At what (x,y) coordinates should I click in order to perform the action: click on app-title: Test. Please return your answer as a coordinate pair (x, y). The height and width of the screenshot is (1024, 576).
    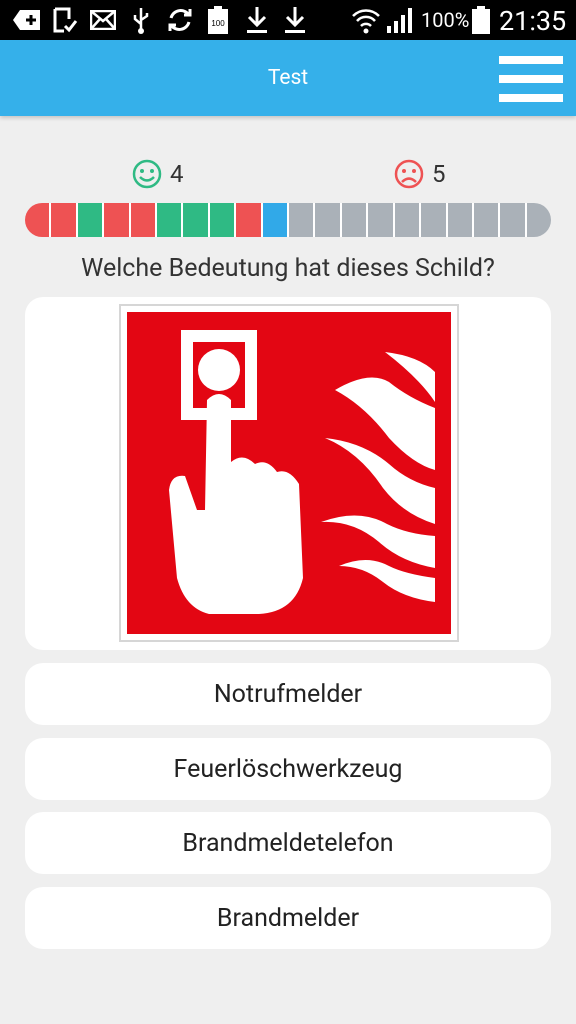
    Looking at the image, I should click on (288, 78).